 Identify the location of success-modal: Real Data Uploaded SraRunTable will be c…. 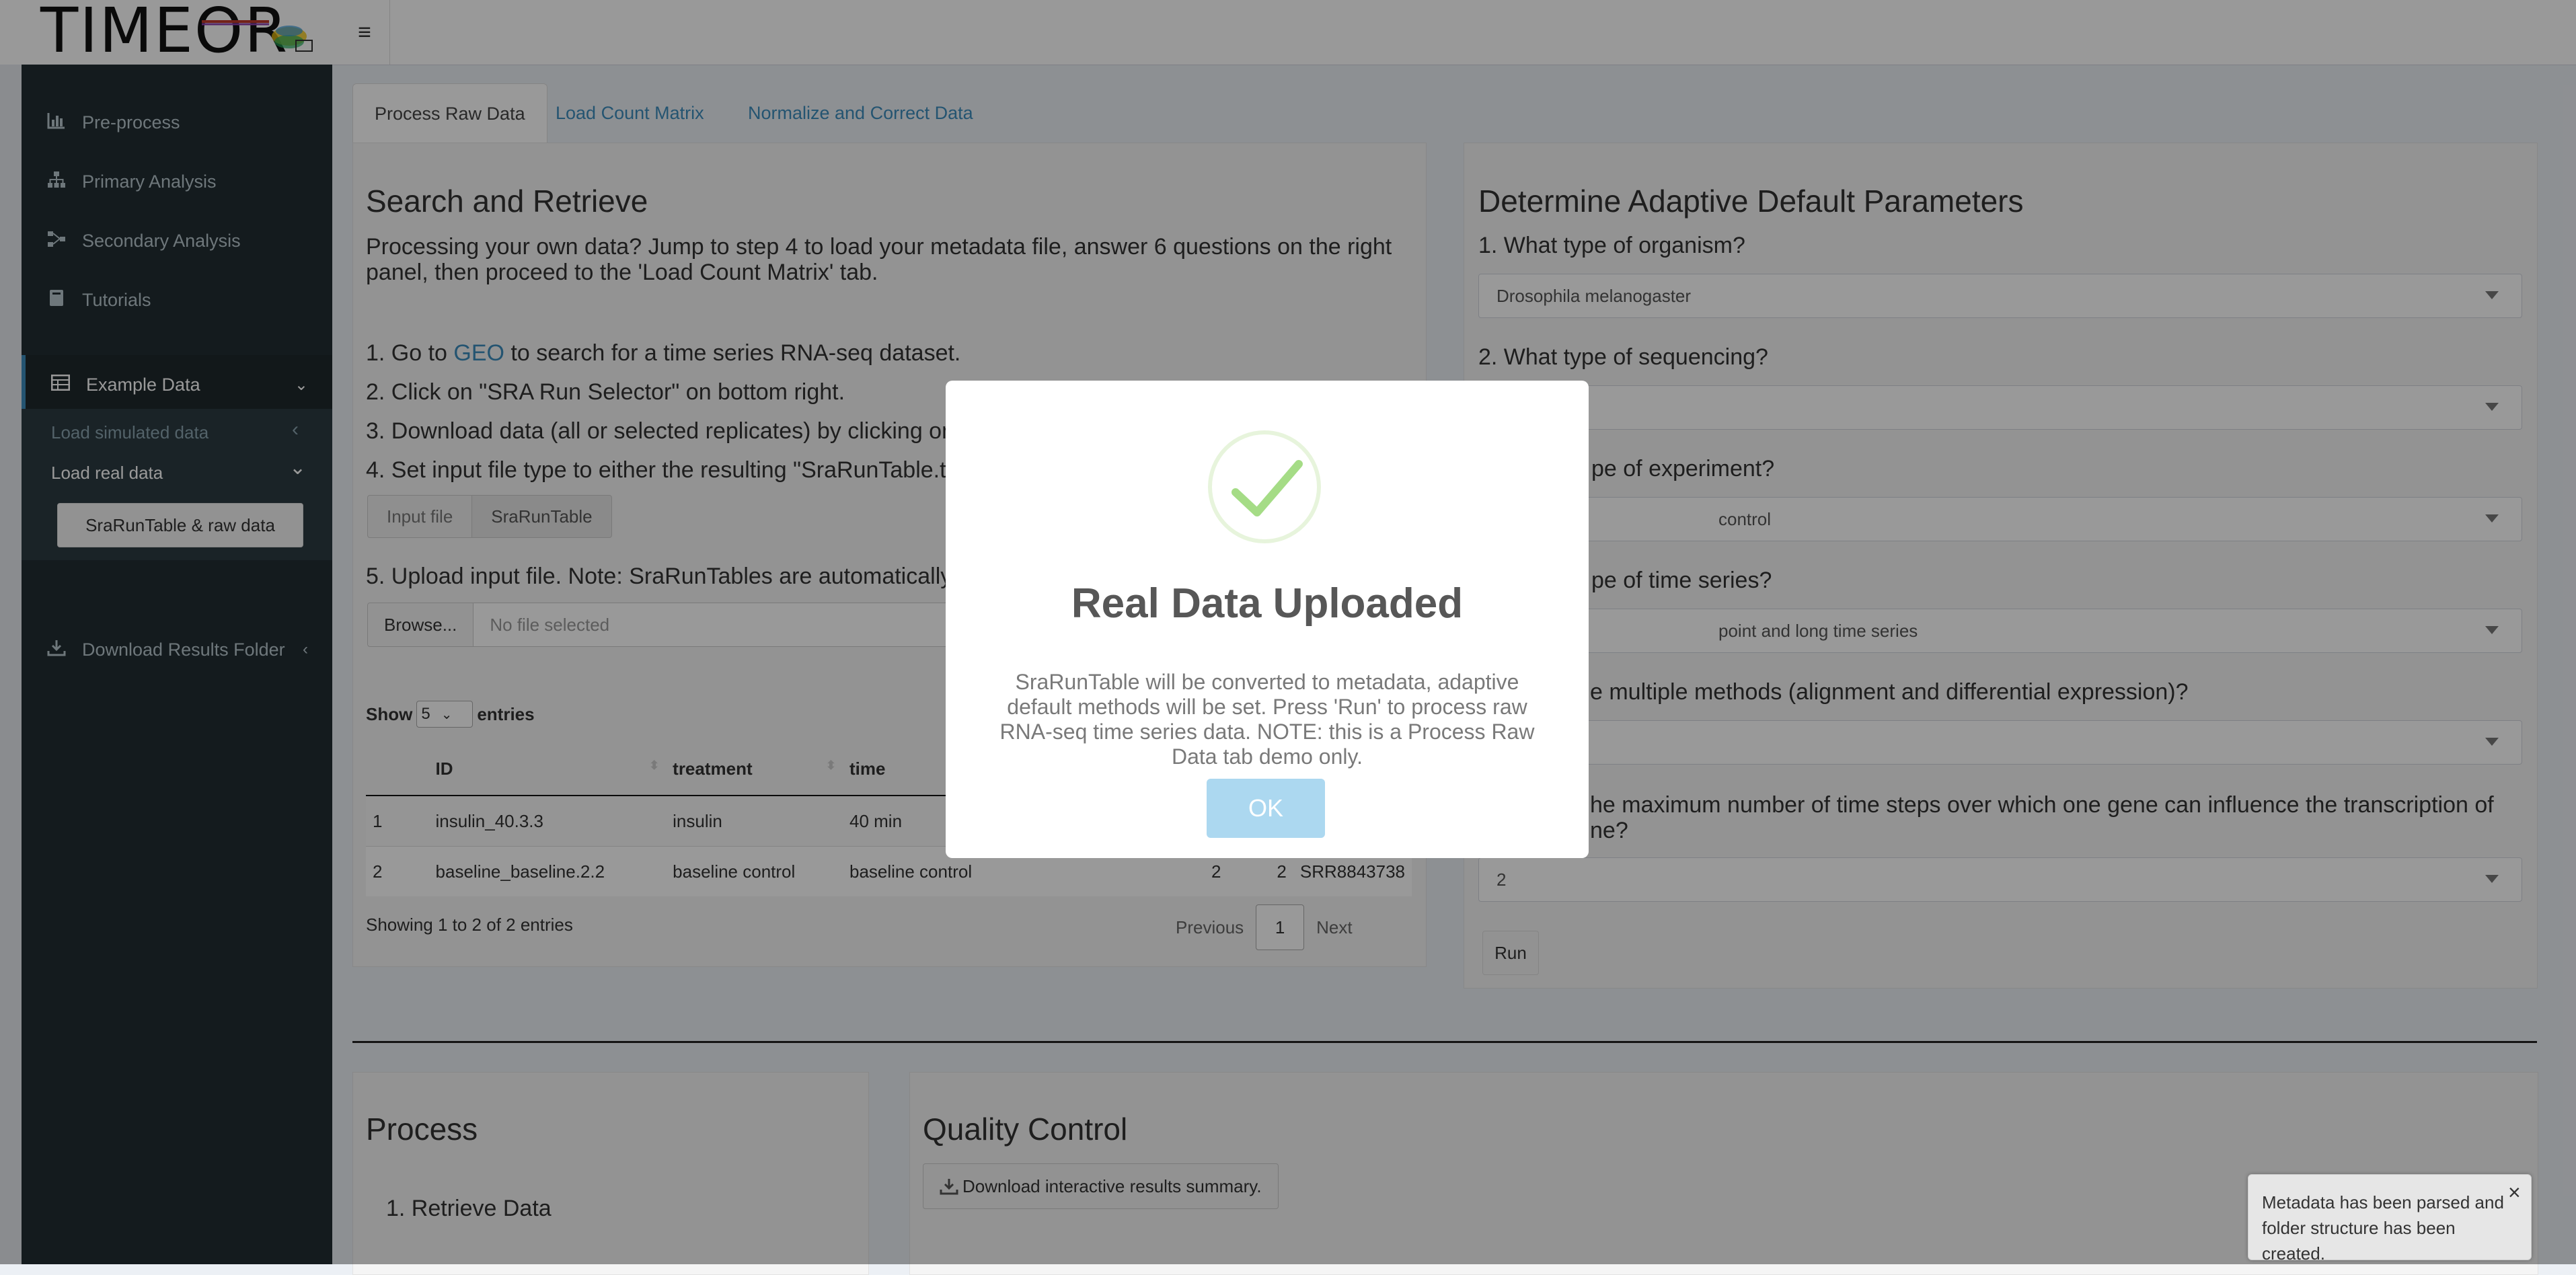
(1267, 619).